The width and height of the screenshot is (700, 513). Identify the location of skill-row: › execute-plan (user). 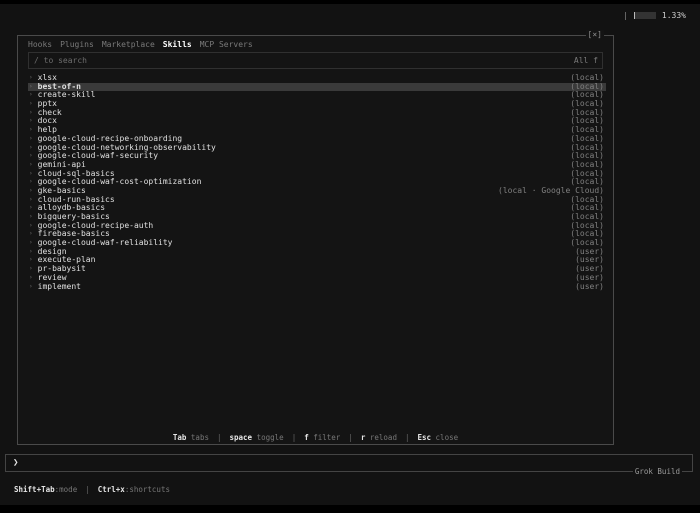
(317, 260).